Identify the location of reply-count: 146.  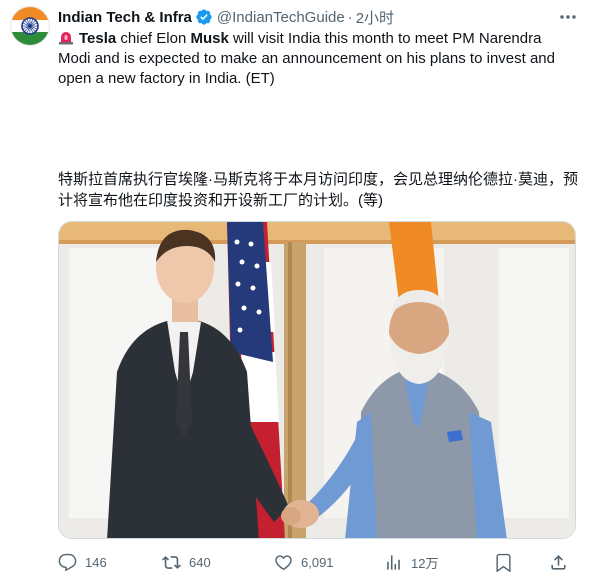
(96, 562).